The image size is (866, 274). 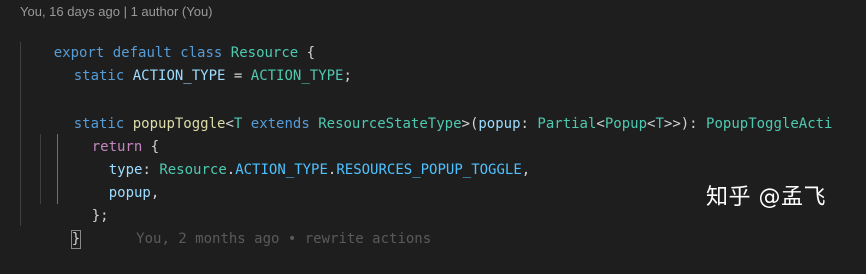 I want to click on operator: =, so click(x=238, y=76).